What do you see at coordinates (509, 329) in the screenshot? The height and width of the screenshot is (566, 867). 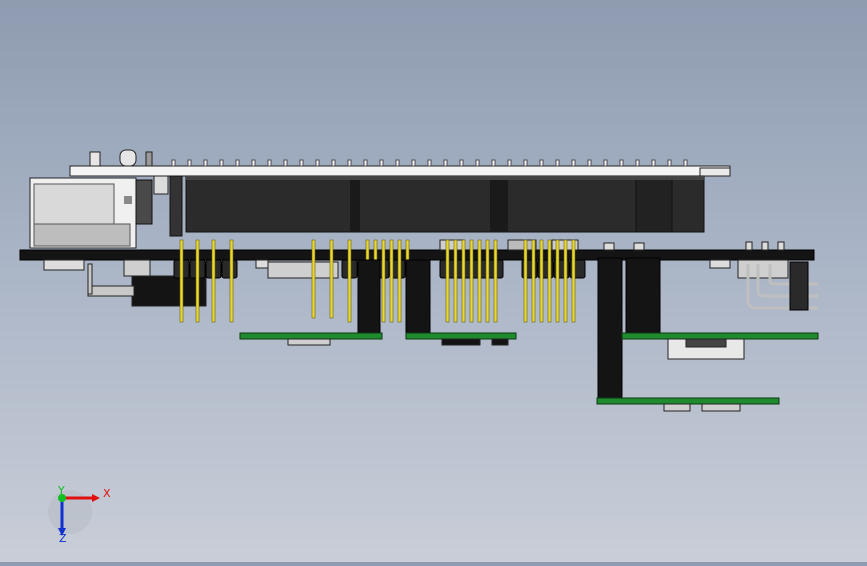 I see `standoffs` at bounding box center [509, 329].